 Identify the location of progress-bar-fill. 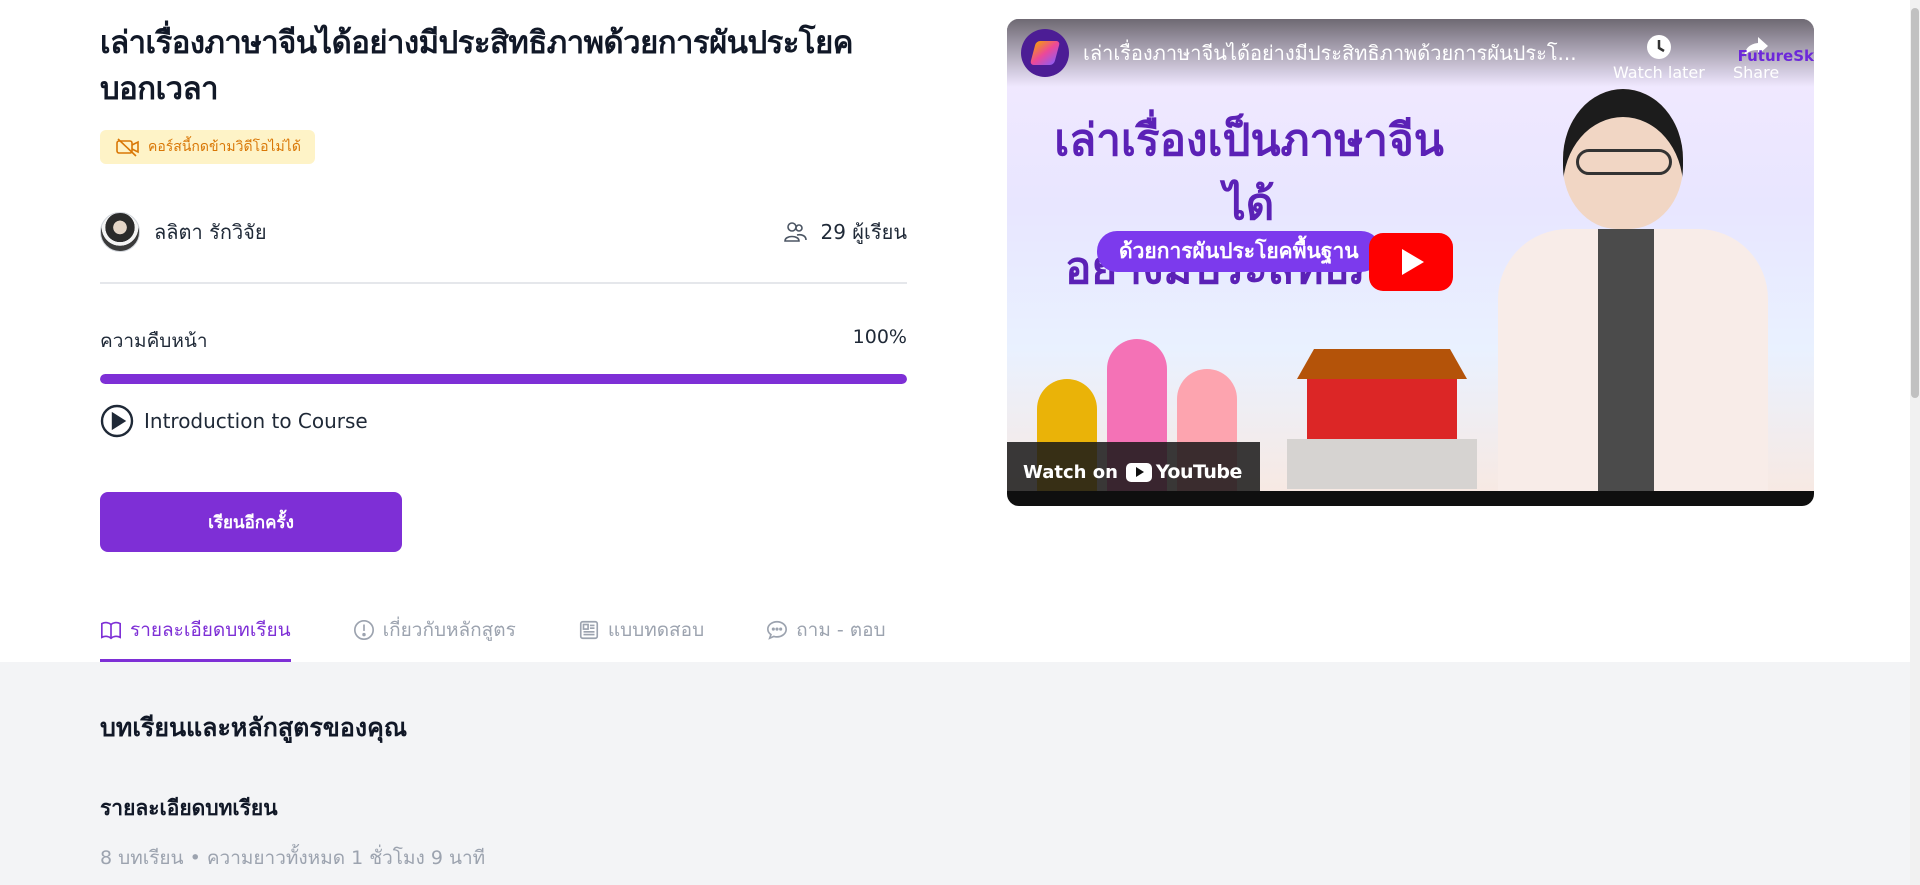
(503, 379).